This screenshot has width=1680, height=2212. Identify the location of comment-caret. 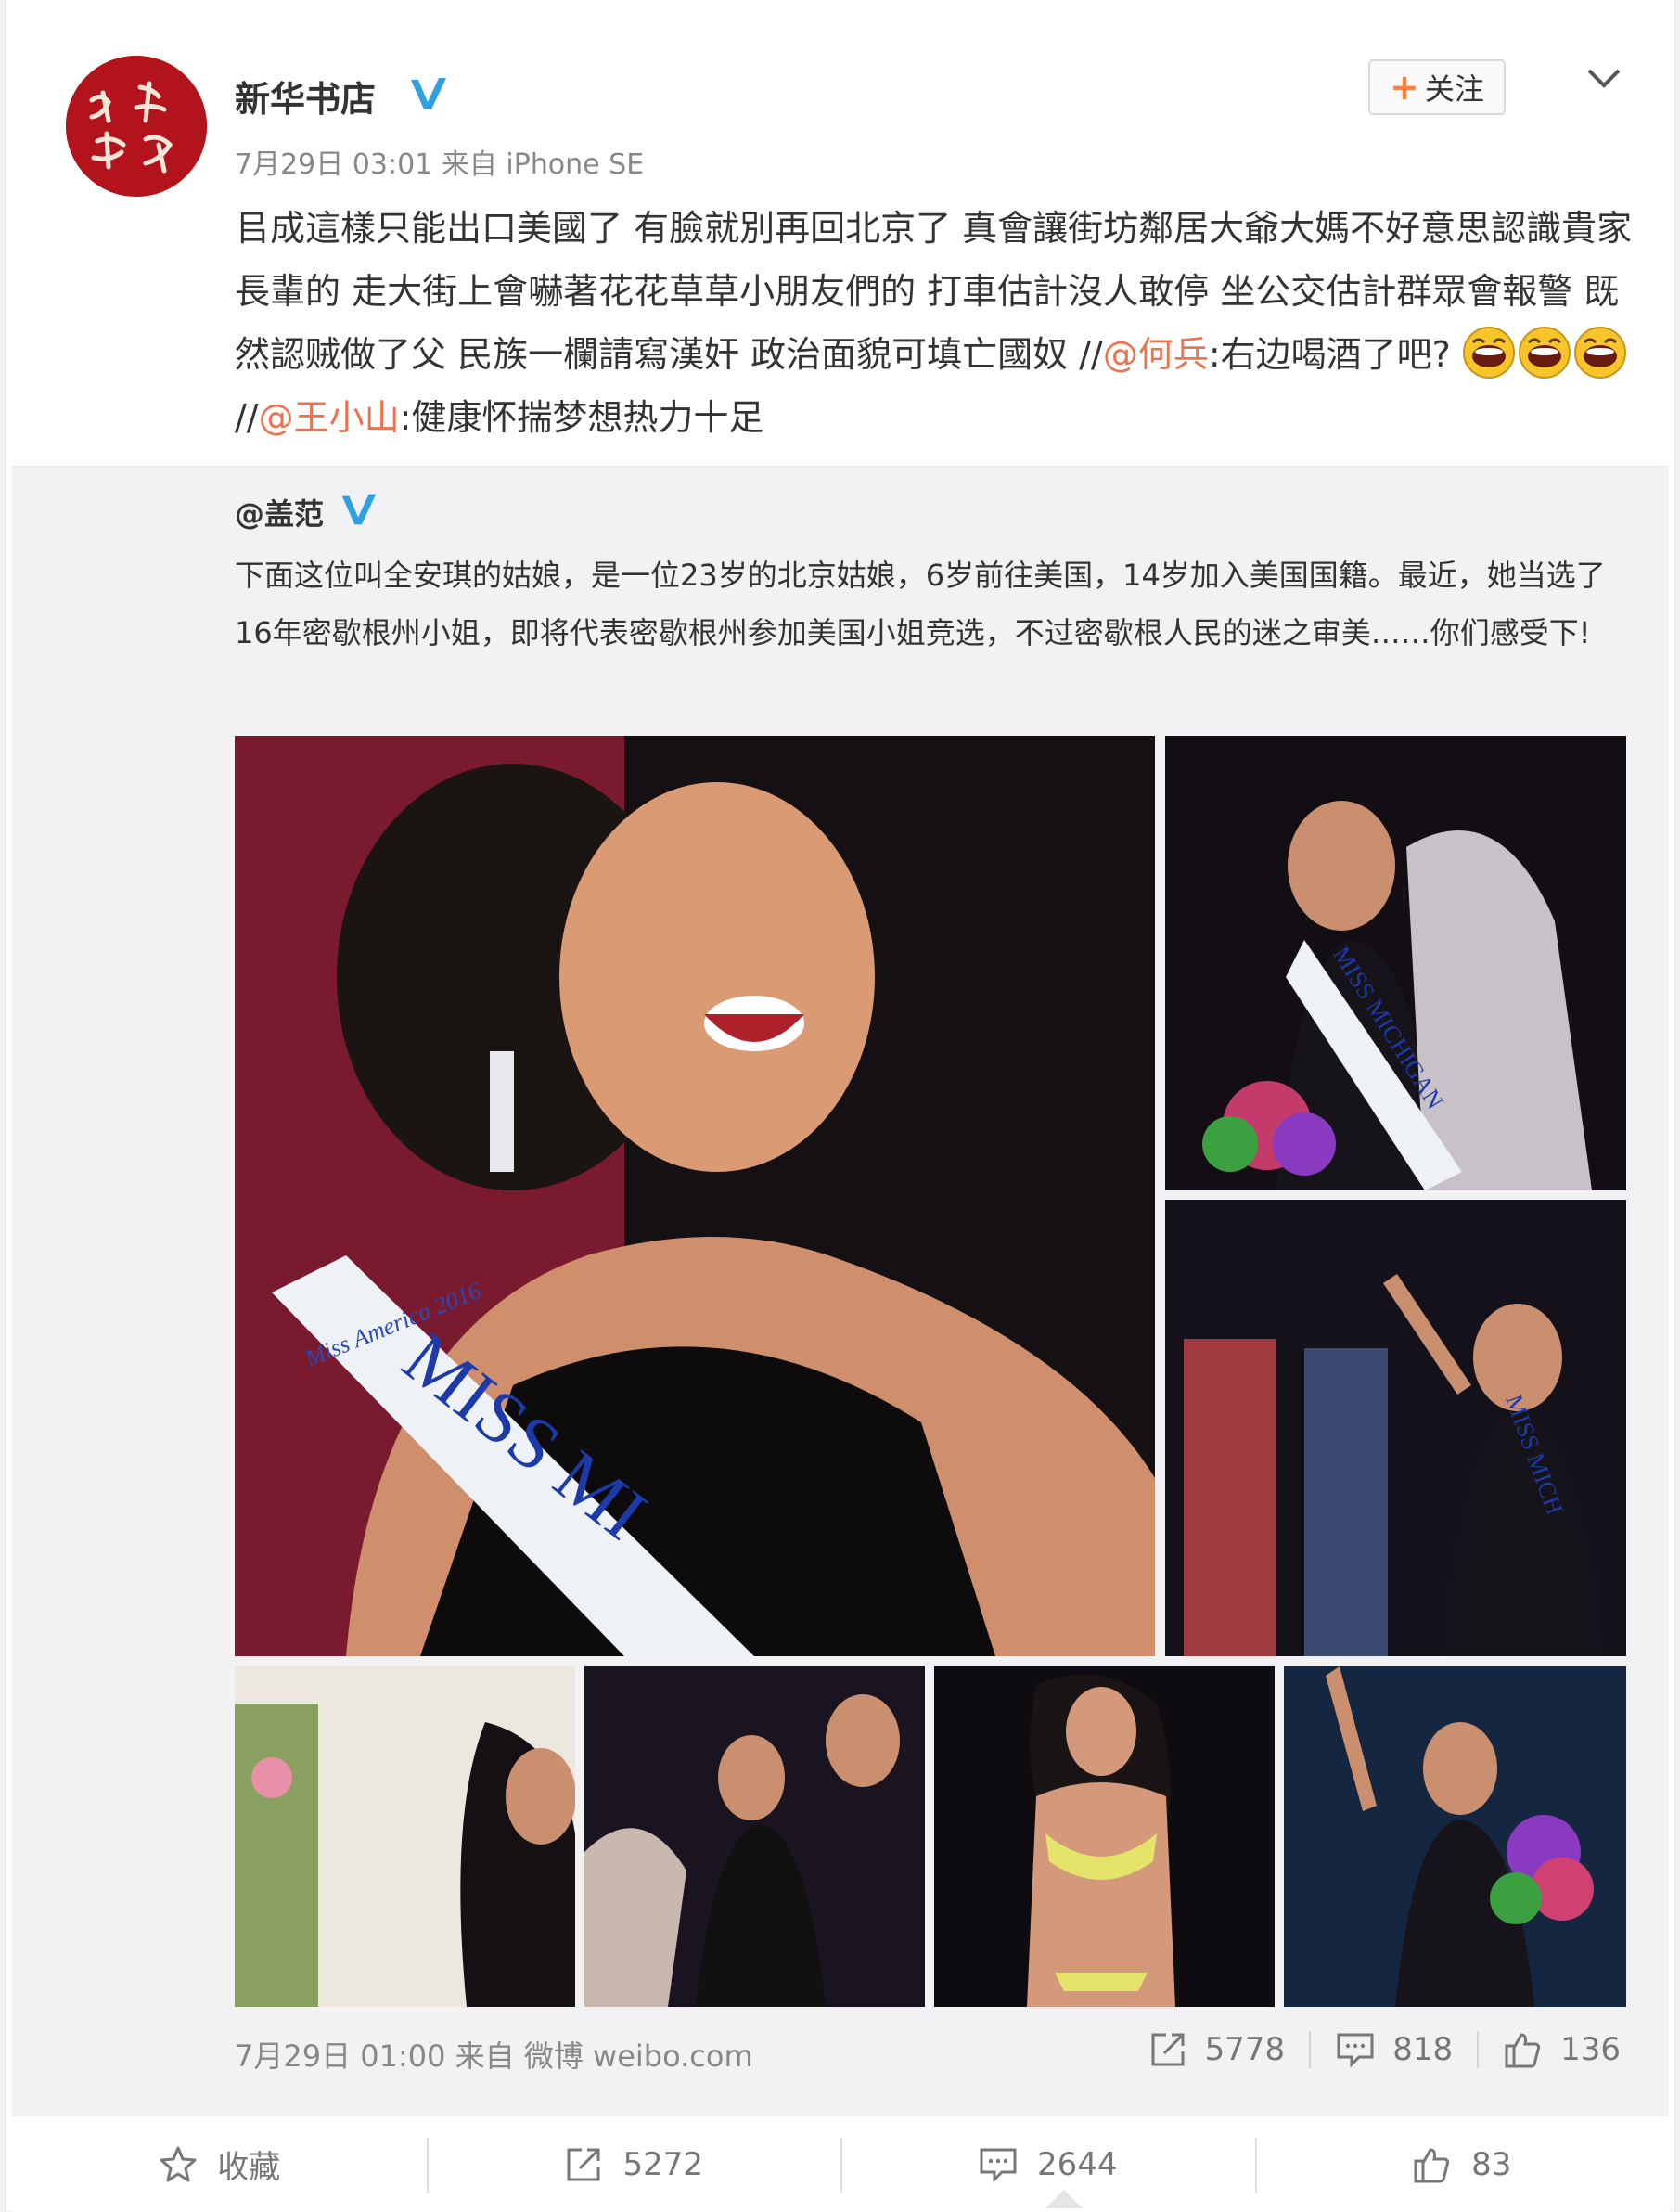
(1064, 2199).